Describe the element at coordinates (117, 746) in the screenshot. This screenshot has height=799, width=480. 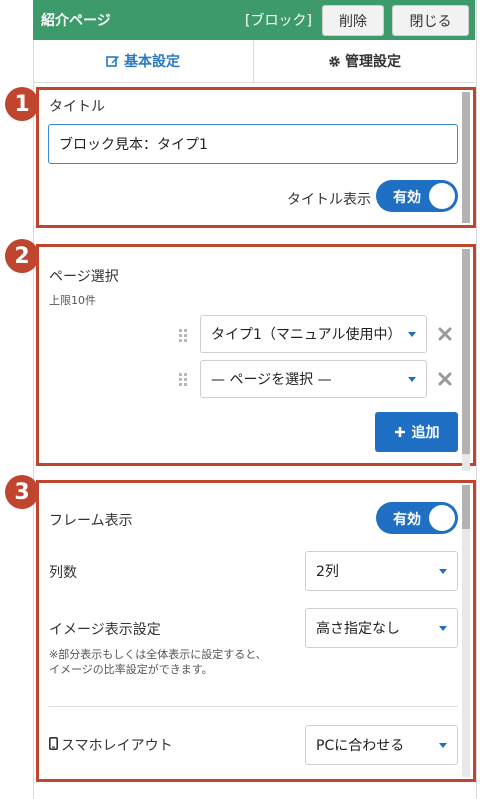
I see `sp-layout-label: スマホレイアウト` at that location.